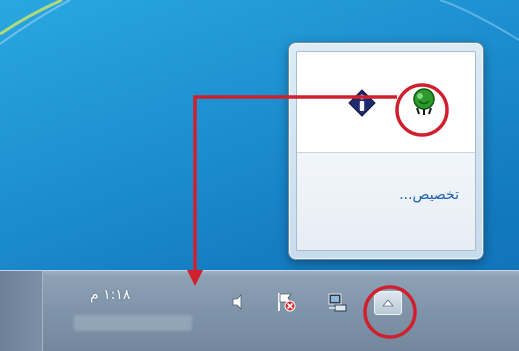 This screenshot has height=351, width=519. I want to click on show-hidden-icons-button, so click(388, 303).